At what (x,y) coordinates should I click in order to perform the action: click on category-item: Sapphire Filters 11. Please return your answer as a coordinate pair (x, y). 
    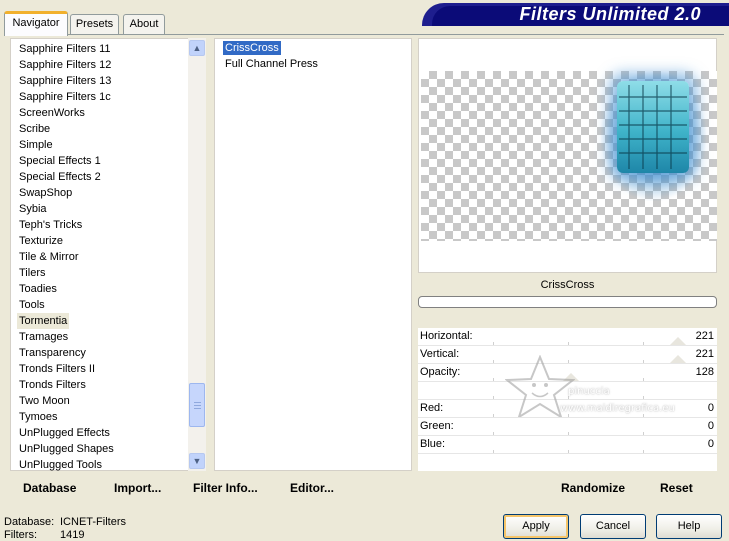
    Looking at the image, I should click on (65, 49).